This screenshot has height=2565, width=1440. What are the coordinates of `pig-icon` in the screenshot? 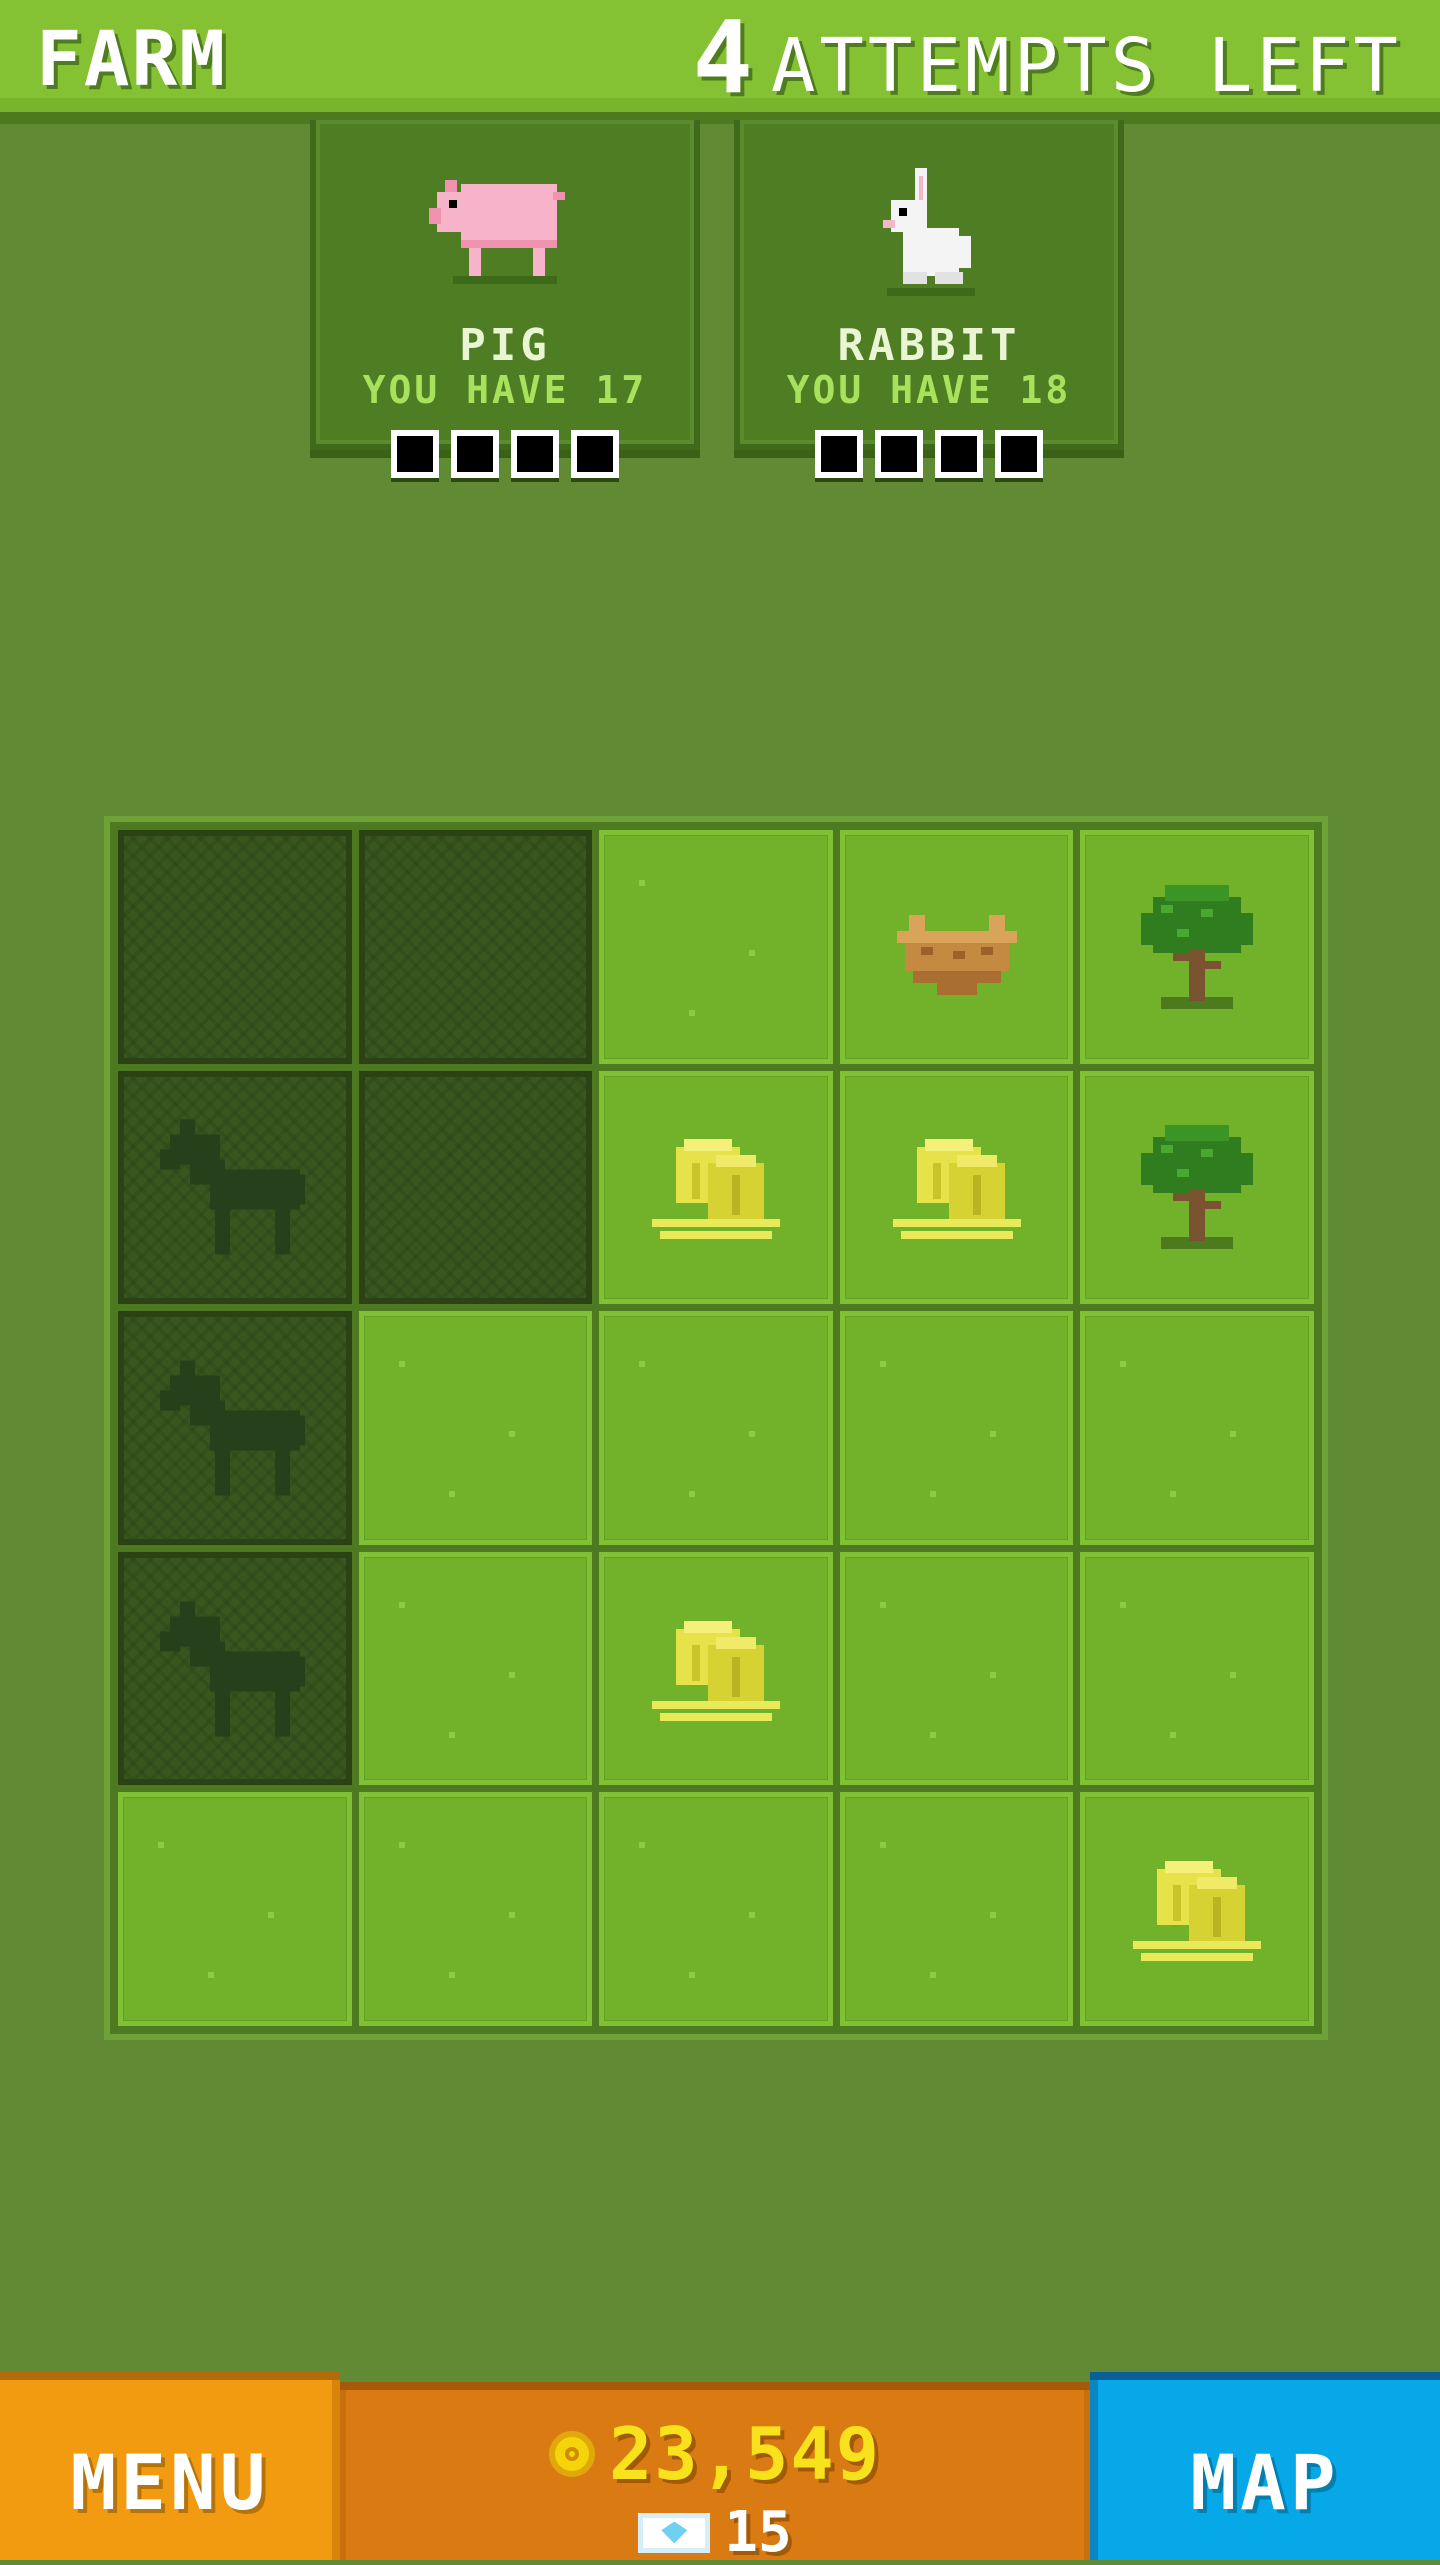 It's located at (497, 232).